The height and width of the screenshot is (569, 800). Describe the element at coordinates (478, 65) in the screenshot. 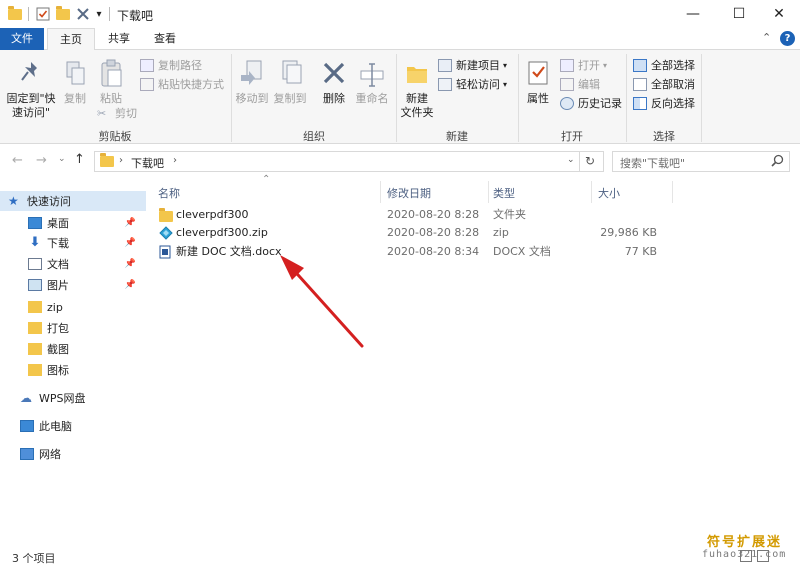

I see `new-item-label: 新建项目` at that location.